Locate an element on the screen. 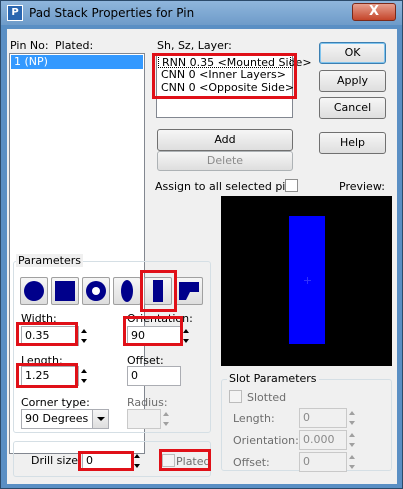 The image size is (403, 489). layer-item-inner: CNN 0 <Inner Layers> is located at coordinates (224, 74).